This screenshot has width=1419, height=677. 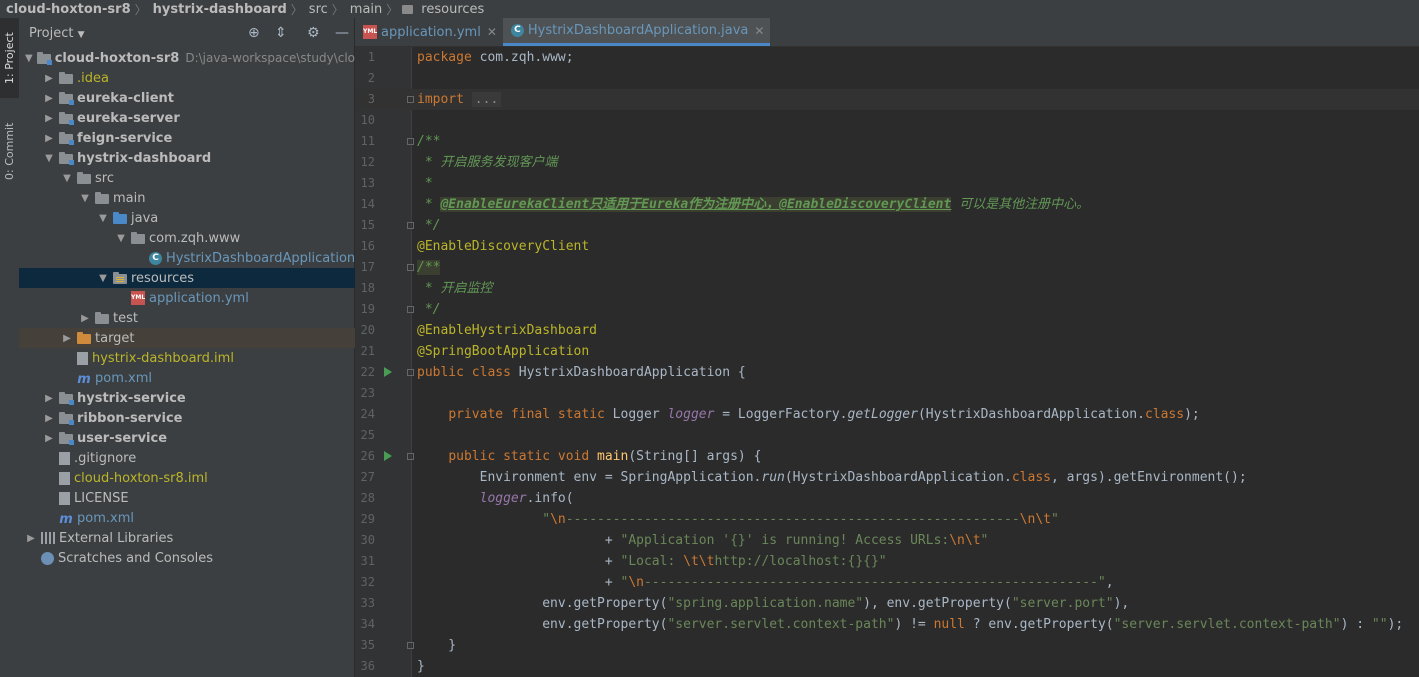 I want to click on editor-tab: YML application.yml ✕, so click(x=429, y=32).